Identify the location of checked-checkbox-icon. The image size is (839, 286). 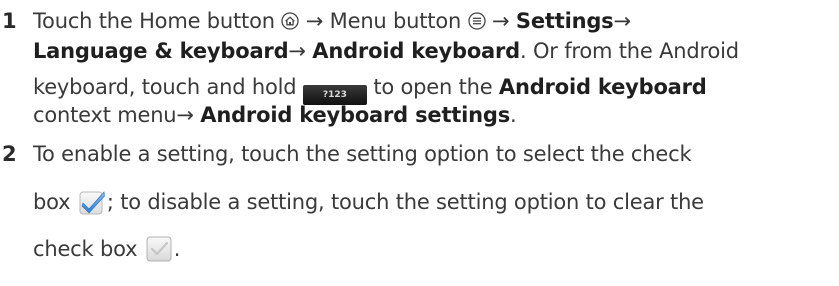
(92, 203).